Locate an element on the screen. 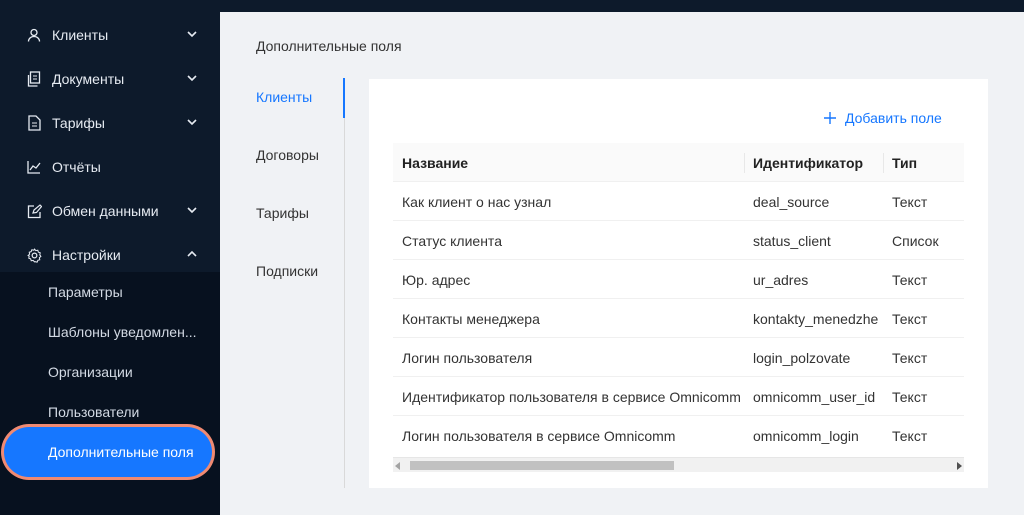 This screenshot has width=1024, height=515. sidebar-item-label: Обмен данными is located at coordinates (105, 211).